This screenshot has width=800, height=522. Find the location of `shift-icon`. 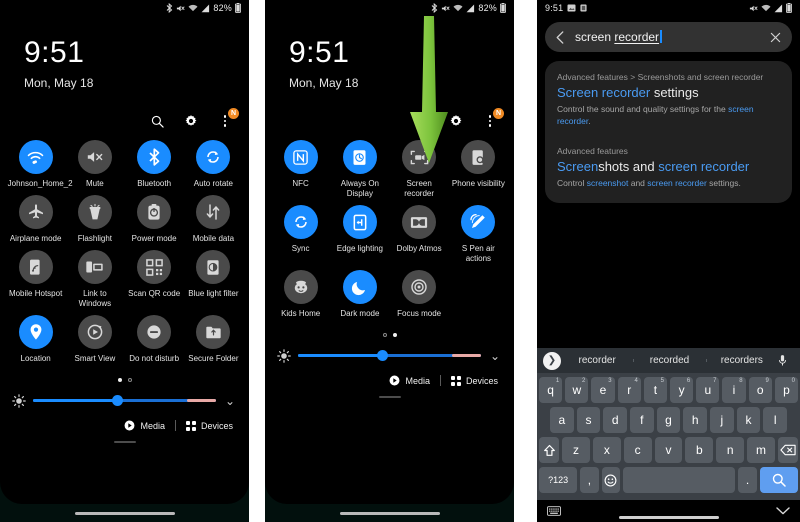

shift-icon is located at coordinates (549, 450).